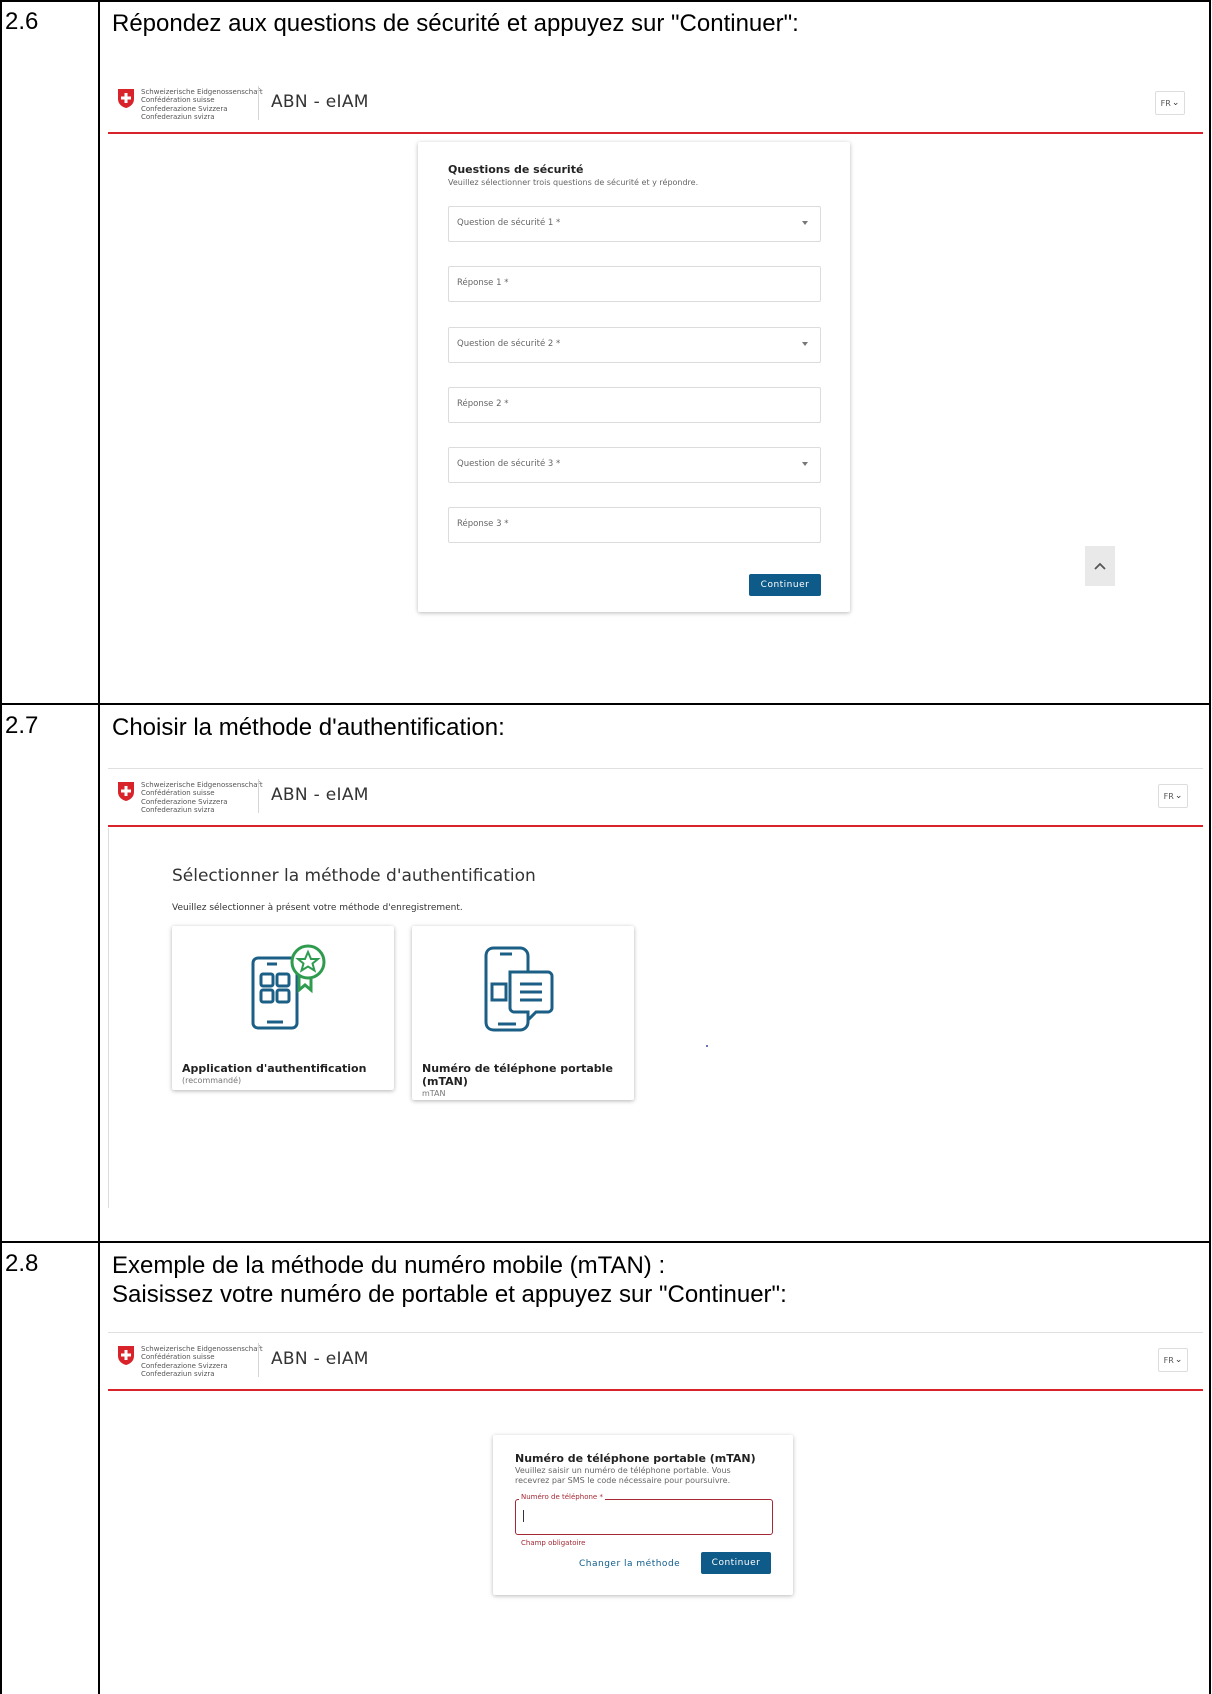  What do you see at coordinates (517, 1075) in the screenshot?
I see `method-title: Numéro de téléphone portable (mTAN)` at bounding box center [517, 1075].